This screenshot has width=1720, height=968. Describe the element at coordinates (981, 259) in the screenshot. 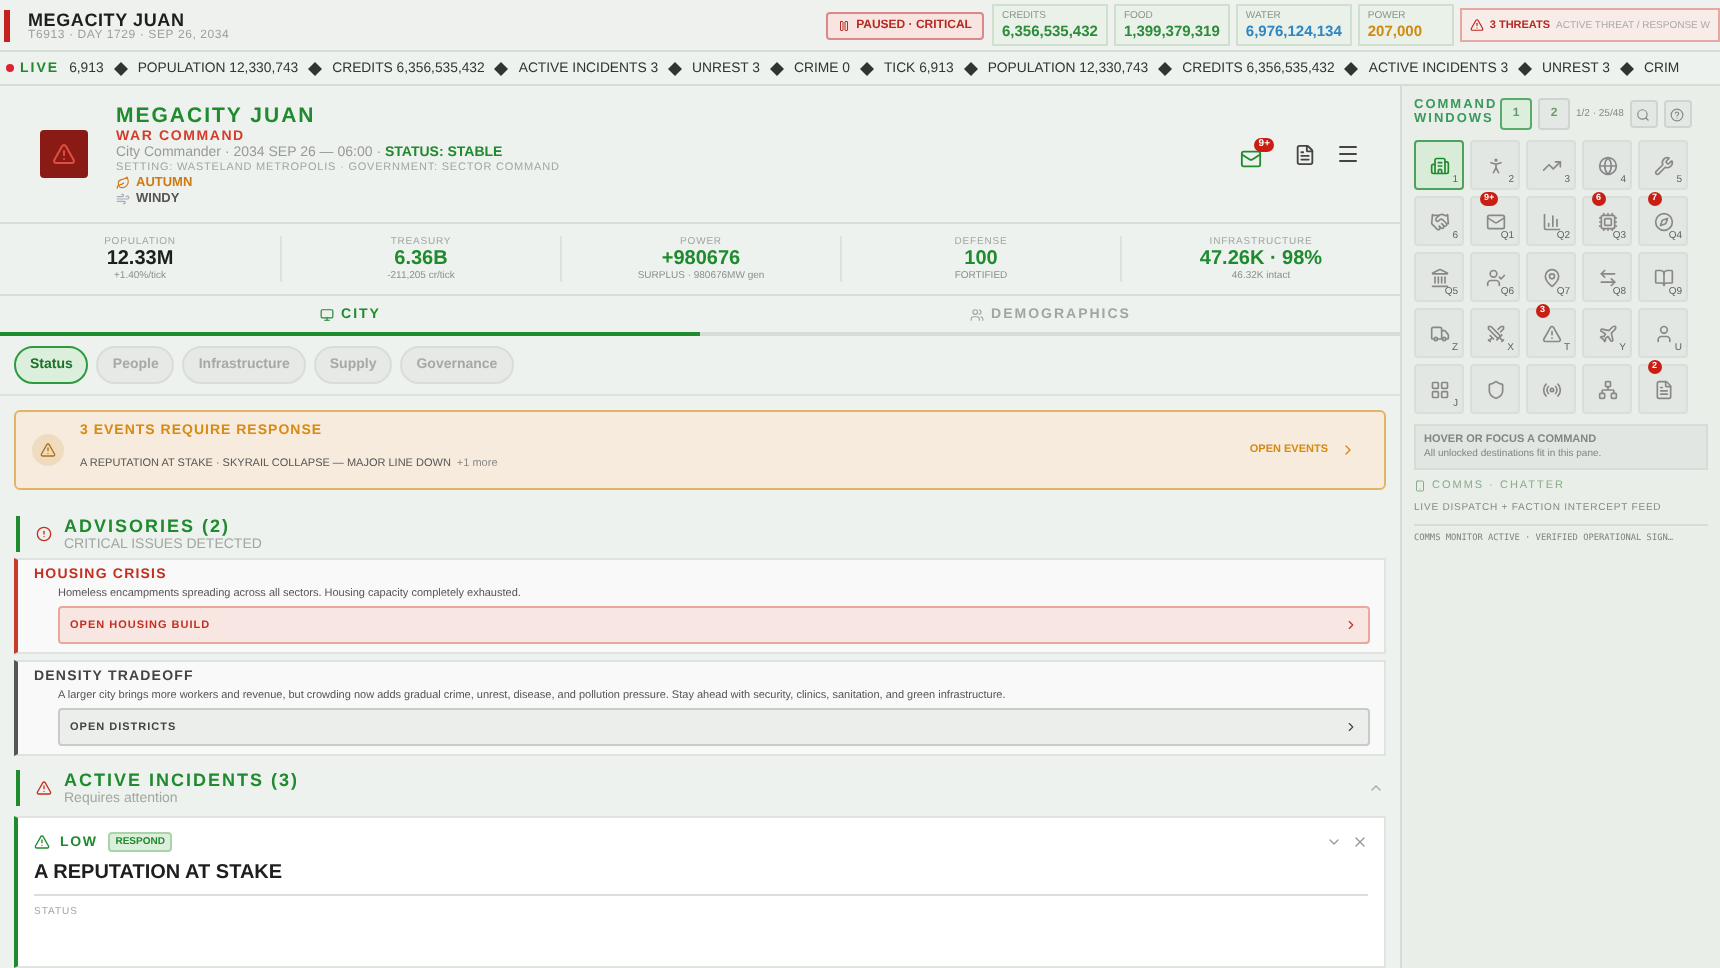

I see `stat-value: 100` at that location.